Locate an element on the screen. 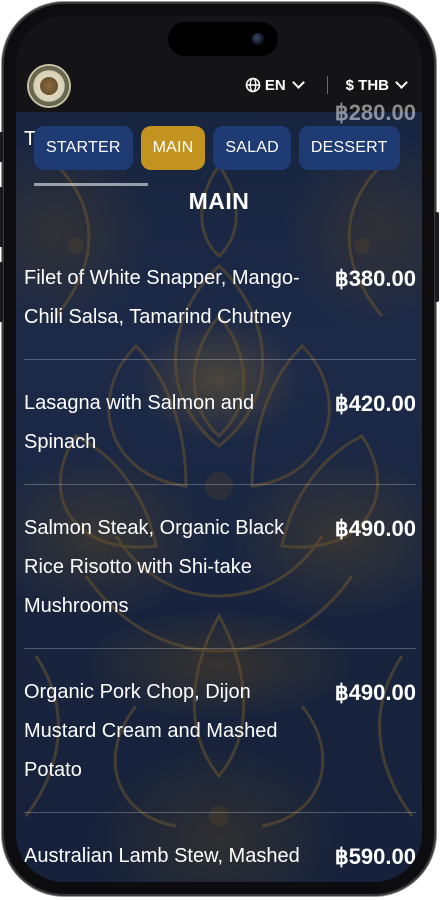  phone-power-button is located at coordinates (437, 257).